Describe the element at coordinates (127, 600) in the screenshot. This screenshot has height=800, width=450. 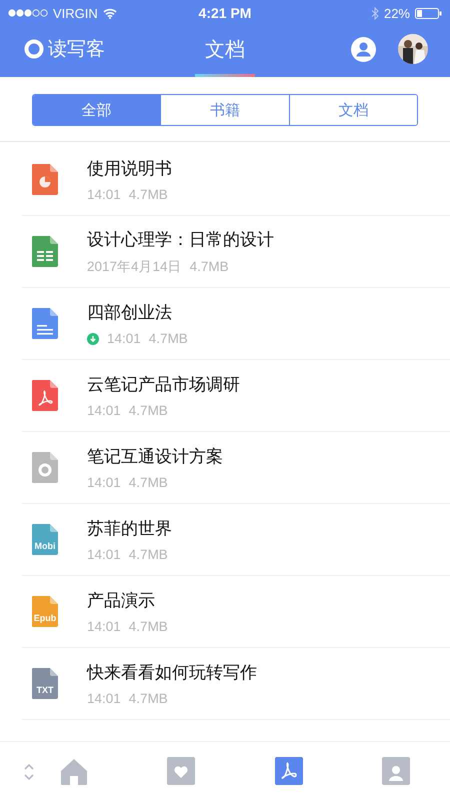
I see `file-name: 产品演示` at that location.